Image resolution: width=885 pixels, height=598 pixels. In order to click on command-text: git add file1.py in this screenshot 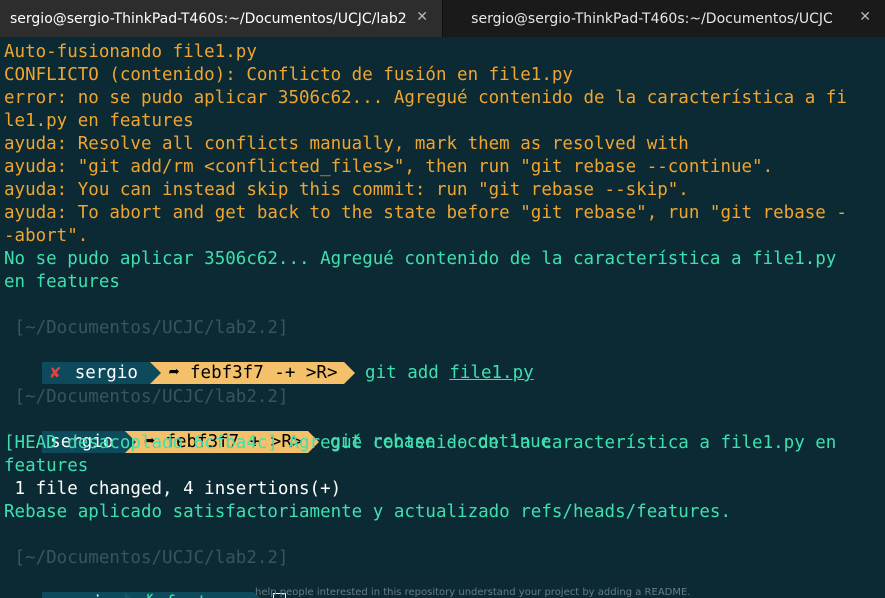, I will do `click(449, 373)`.